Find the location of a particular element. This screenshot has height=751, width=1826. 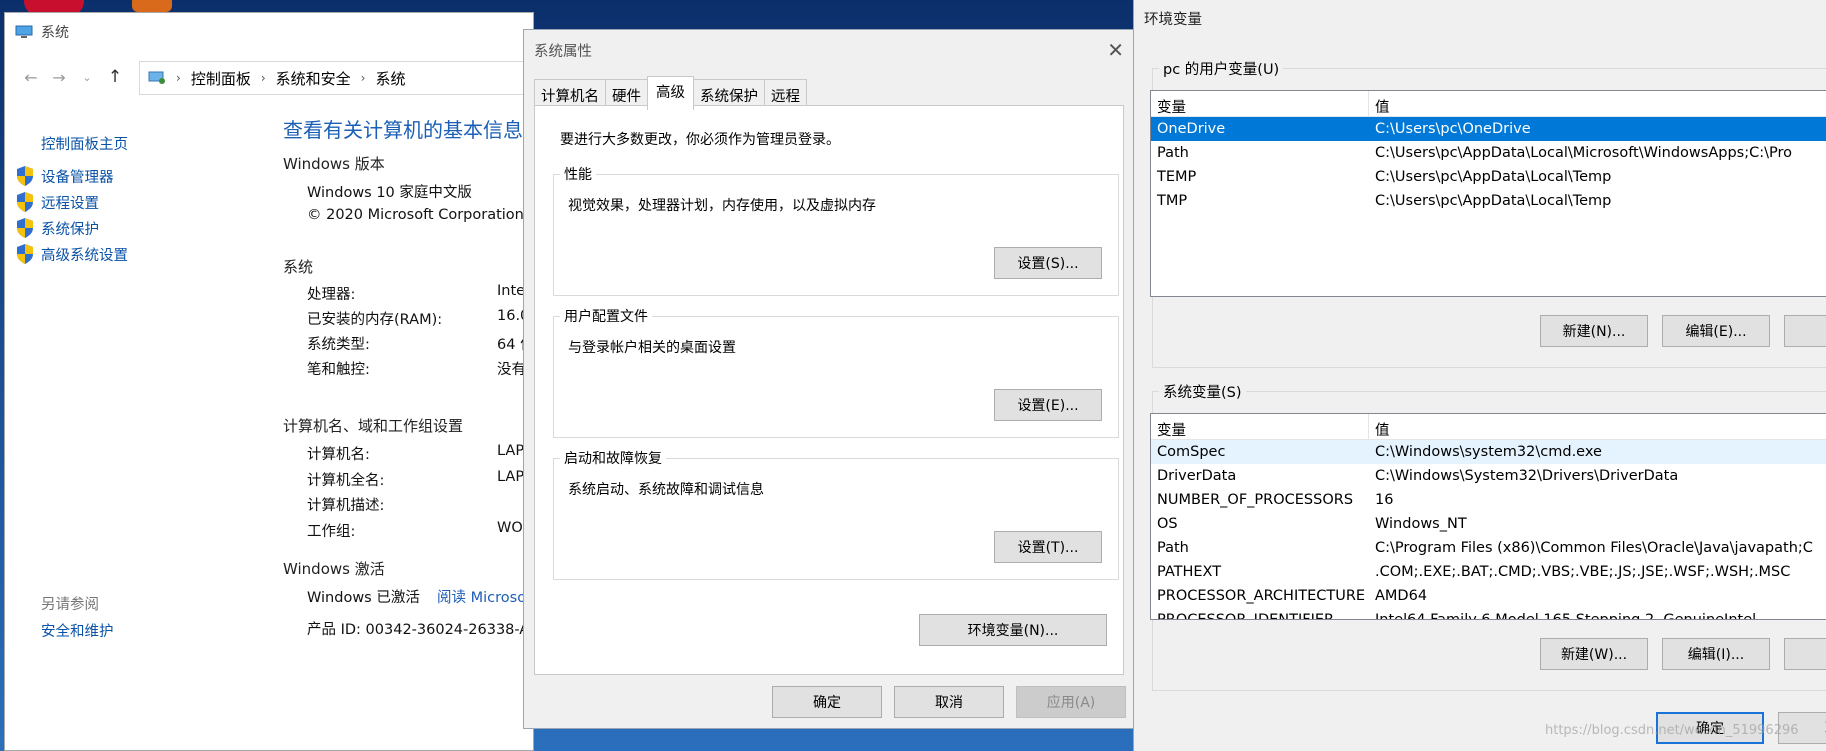

security-maintenance-link: 安全和维护 is located at coordinates (77, 630).